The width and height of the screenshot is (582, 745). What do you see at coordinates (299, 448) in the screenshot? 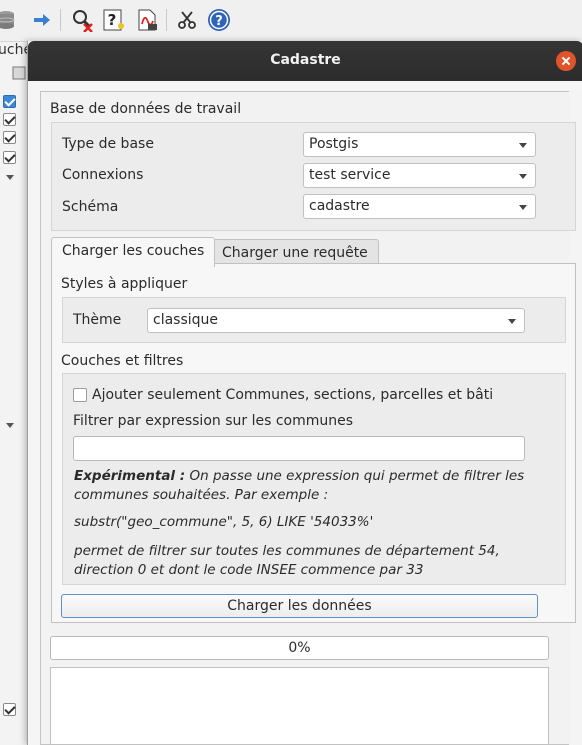
I see `filter-expression-input` at bounding box center [299, 448].